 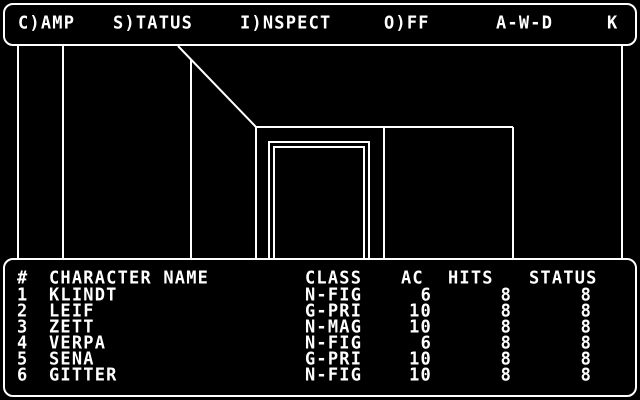 What do you see at coordinates (334, 375) in the screenshot?
I see `row-class: N-FIG` at bounding box center [334, 375].